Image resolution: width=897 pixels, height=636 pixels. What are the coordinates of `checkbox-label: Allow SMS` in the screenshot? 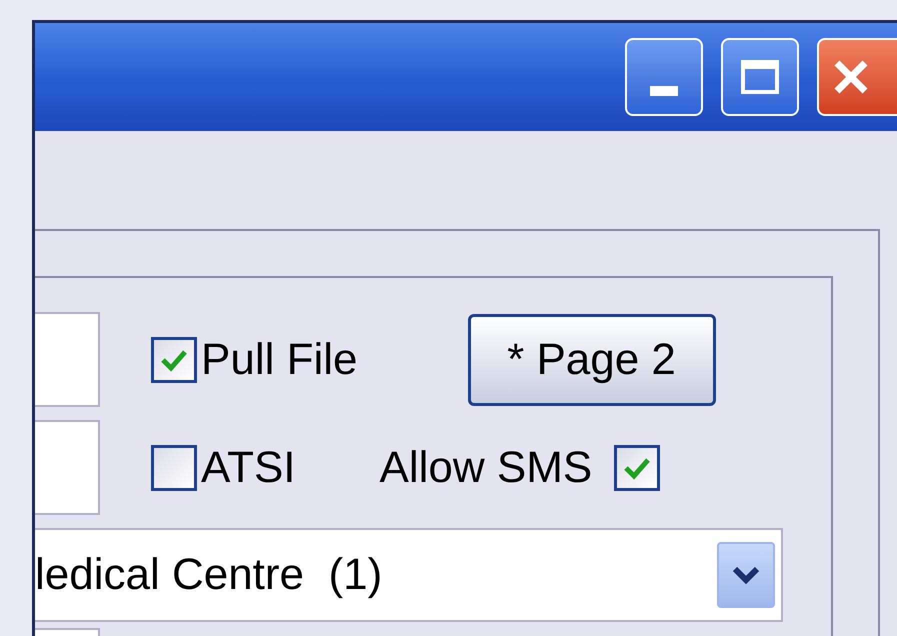 It's located at (486, 468).